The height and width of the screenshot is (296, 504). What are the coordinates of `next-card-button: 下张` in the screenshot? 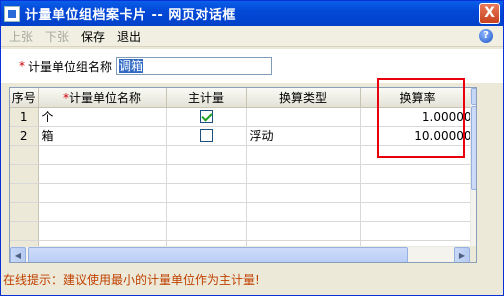 It's located at (57, 36).